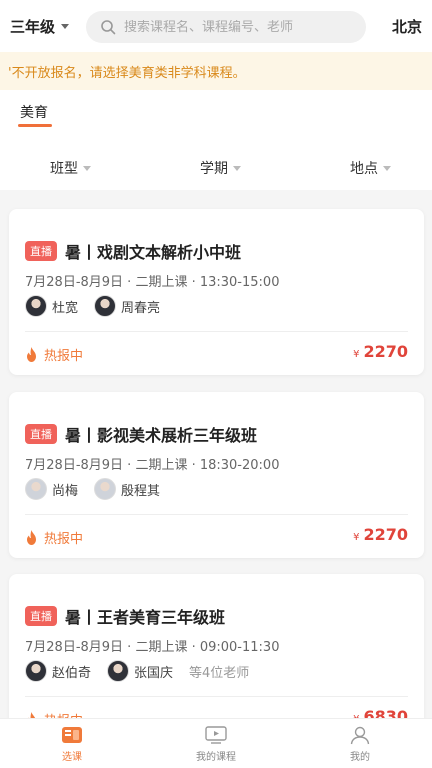  I want to click on filter-term: 学期, so click(220, 168).